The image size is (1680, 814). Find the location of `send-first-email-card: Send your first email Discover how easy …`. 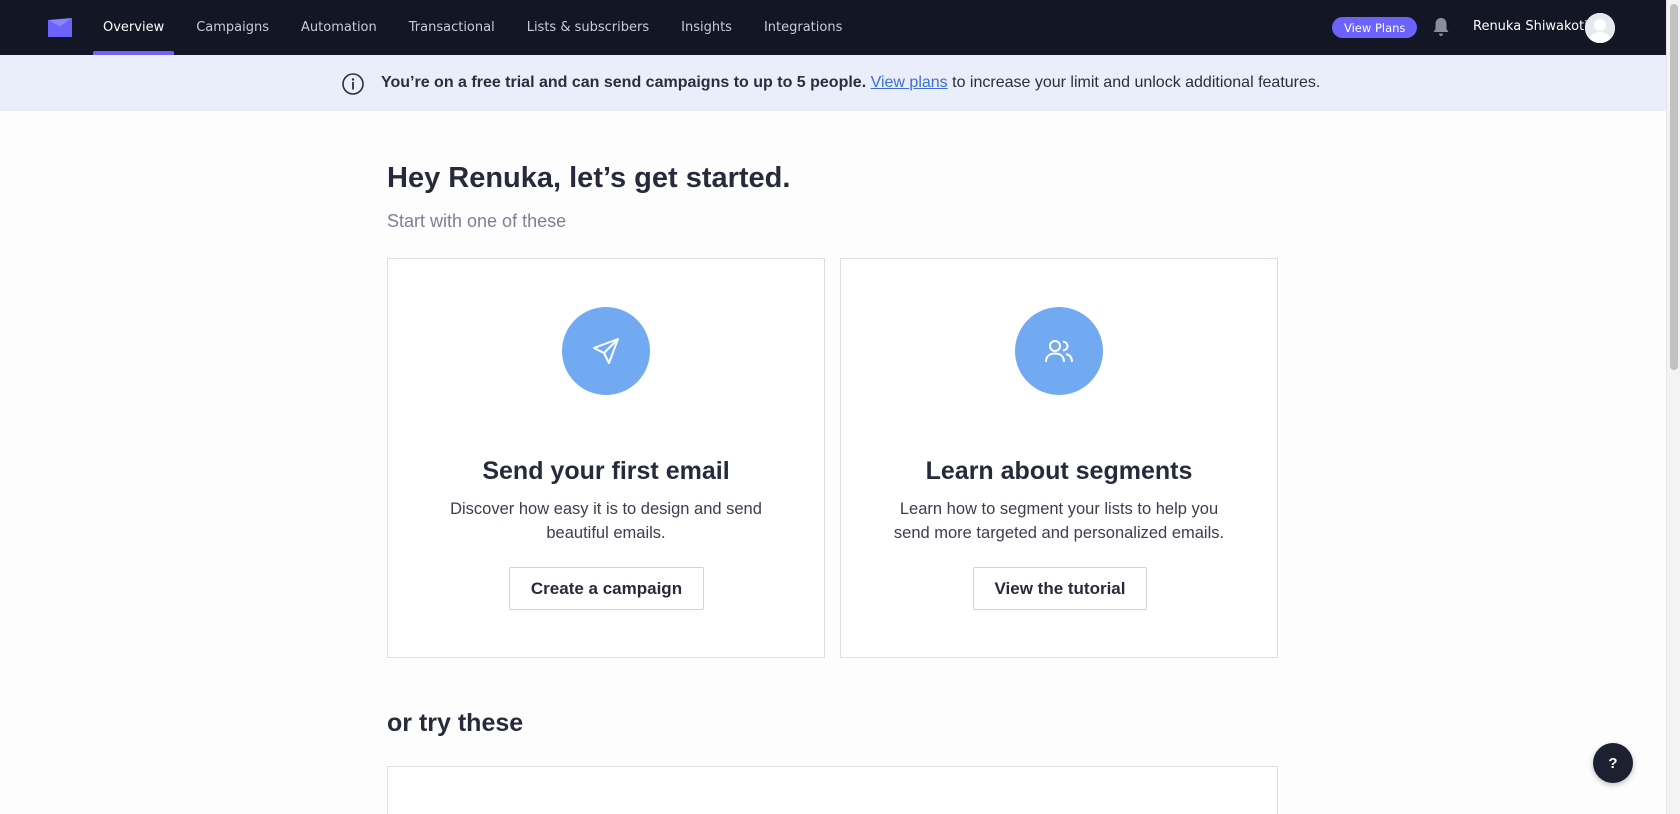

send-first-email-card: Send your first email Discover how easy … is located at coordinates (606, 458).